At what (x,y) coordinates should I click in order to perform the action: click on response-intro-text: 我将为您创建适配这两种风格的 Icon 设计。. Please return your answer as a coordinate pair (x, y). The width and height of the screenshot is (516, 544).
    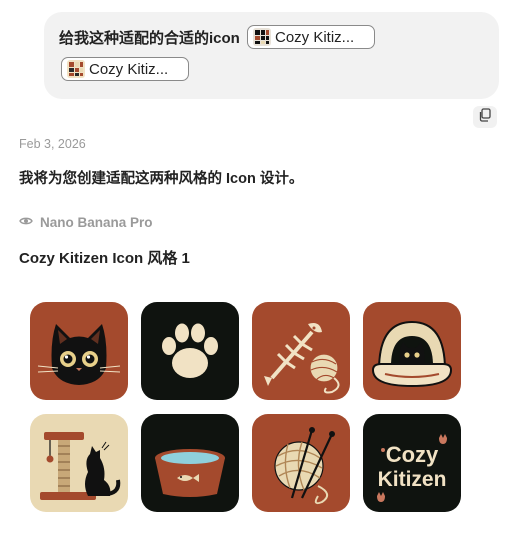
    Looking at the image, I should click on (161, 179).